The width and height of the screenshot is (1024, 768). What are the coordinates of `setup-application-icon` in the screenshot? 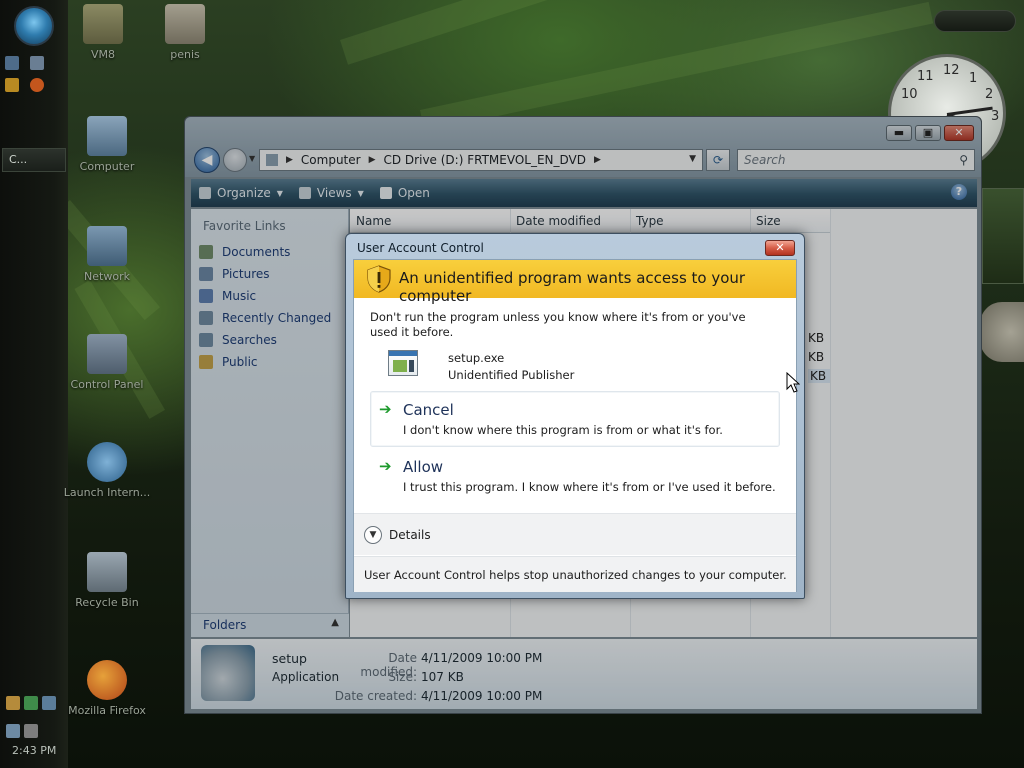 It's located at (228, 673).